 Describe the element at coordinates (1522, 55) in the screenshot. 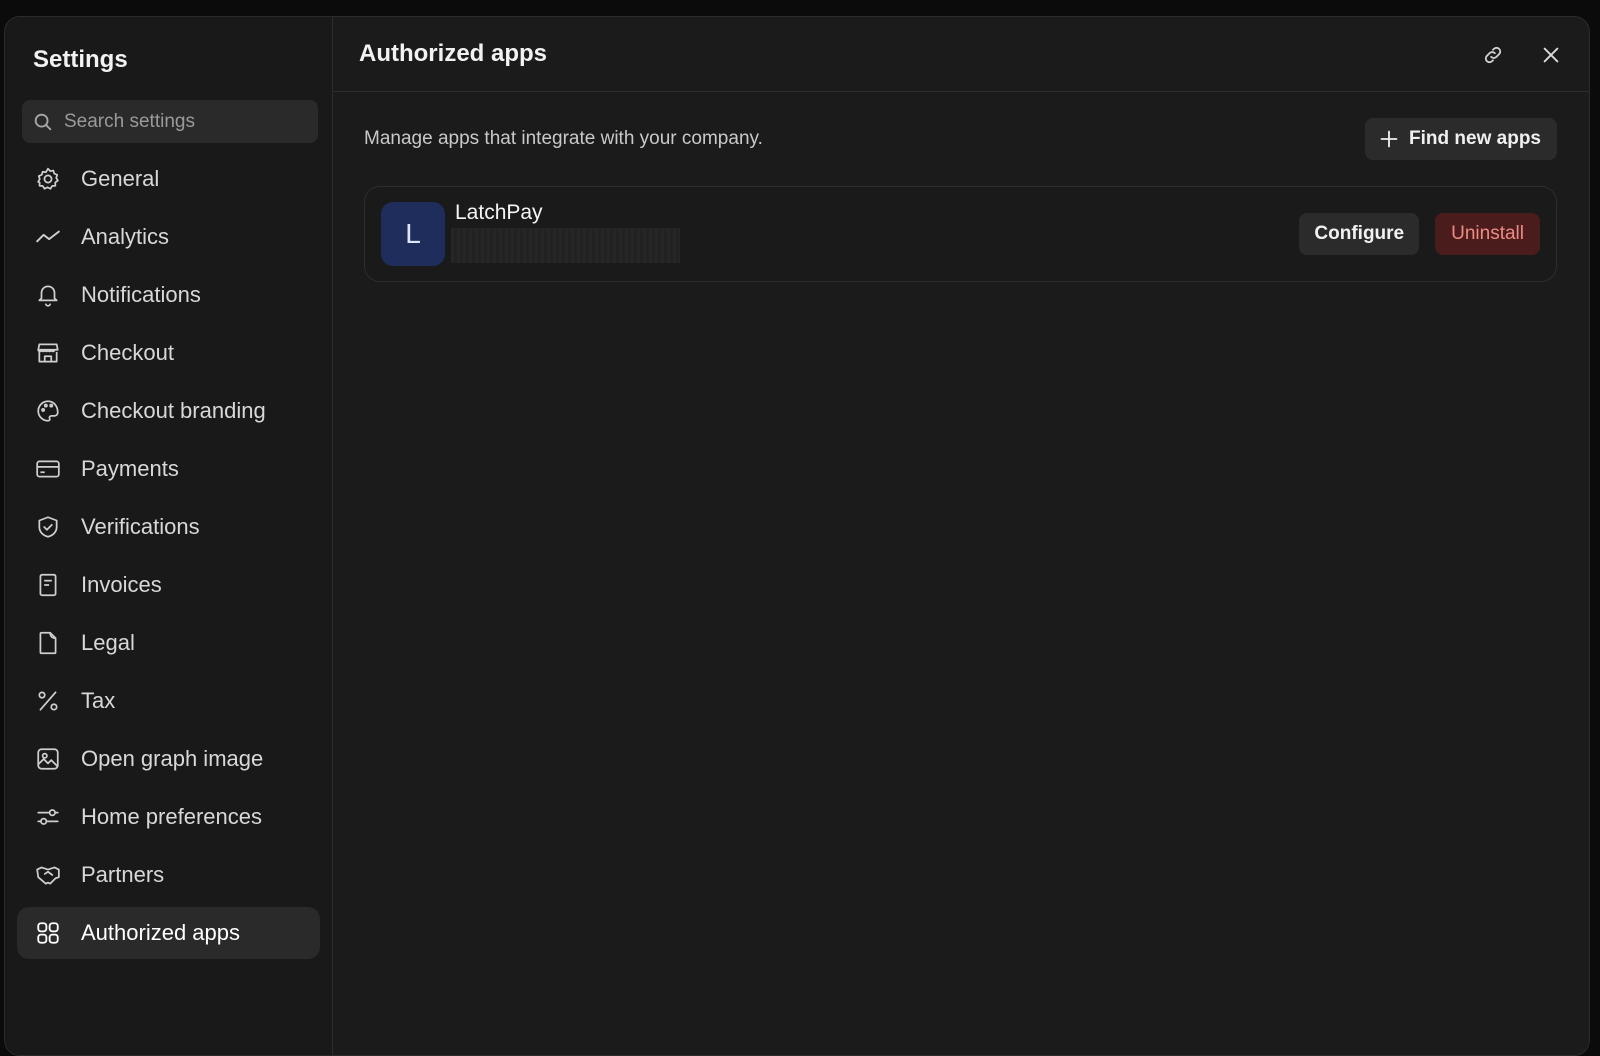

I see `header-actions` at that location.